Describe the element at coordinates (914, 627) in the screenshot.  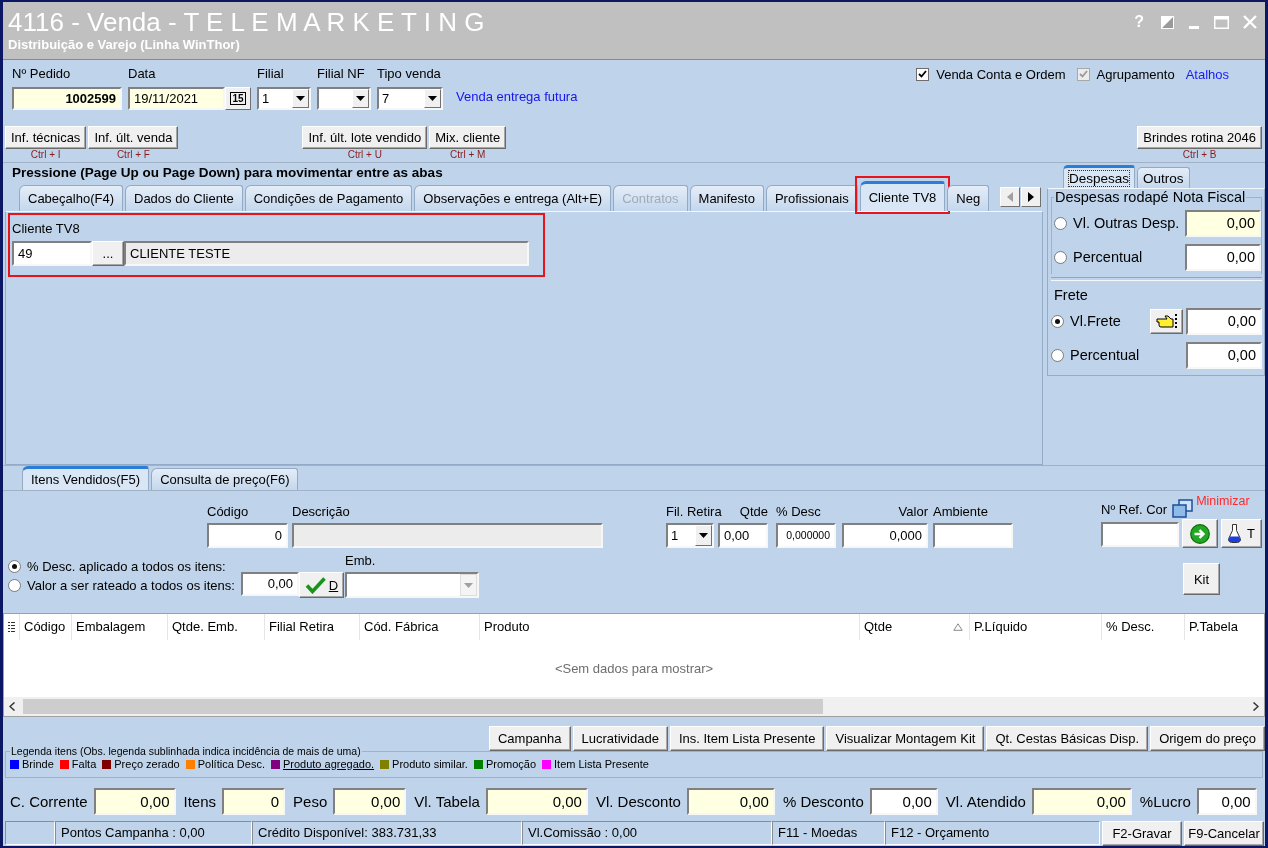
I see `column-header: Qtde` at that location.